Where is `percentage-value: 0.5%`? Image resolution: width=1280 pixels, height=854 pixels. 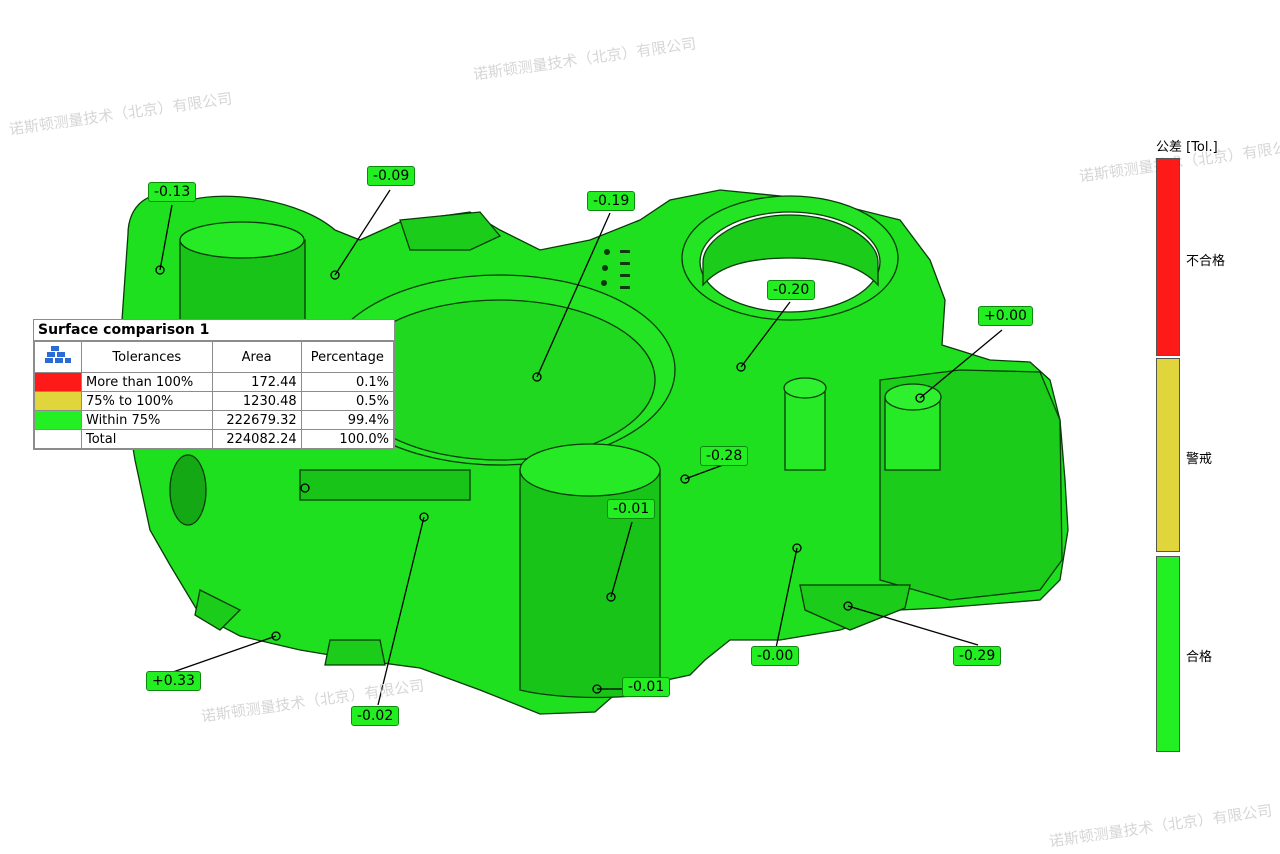 percentage-value: 0.5% is located at coordinates (347, 401).